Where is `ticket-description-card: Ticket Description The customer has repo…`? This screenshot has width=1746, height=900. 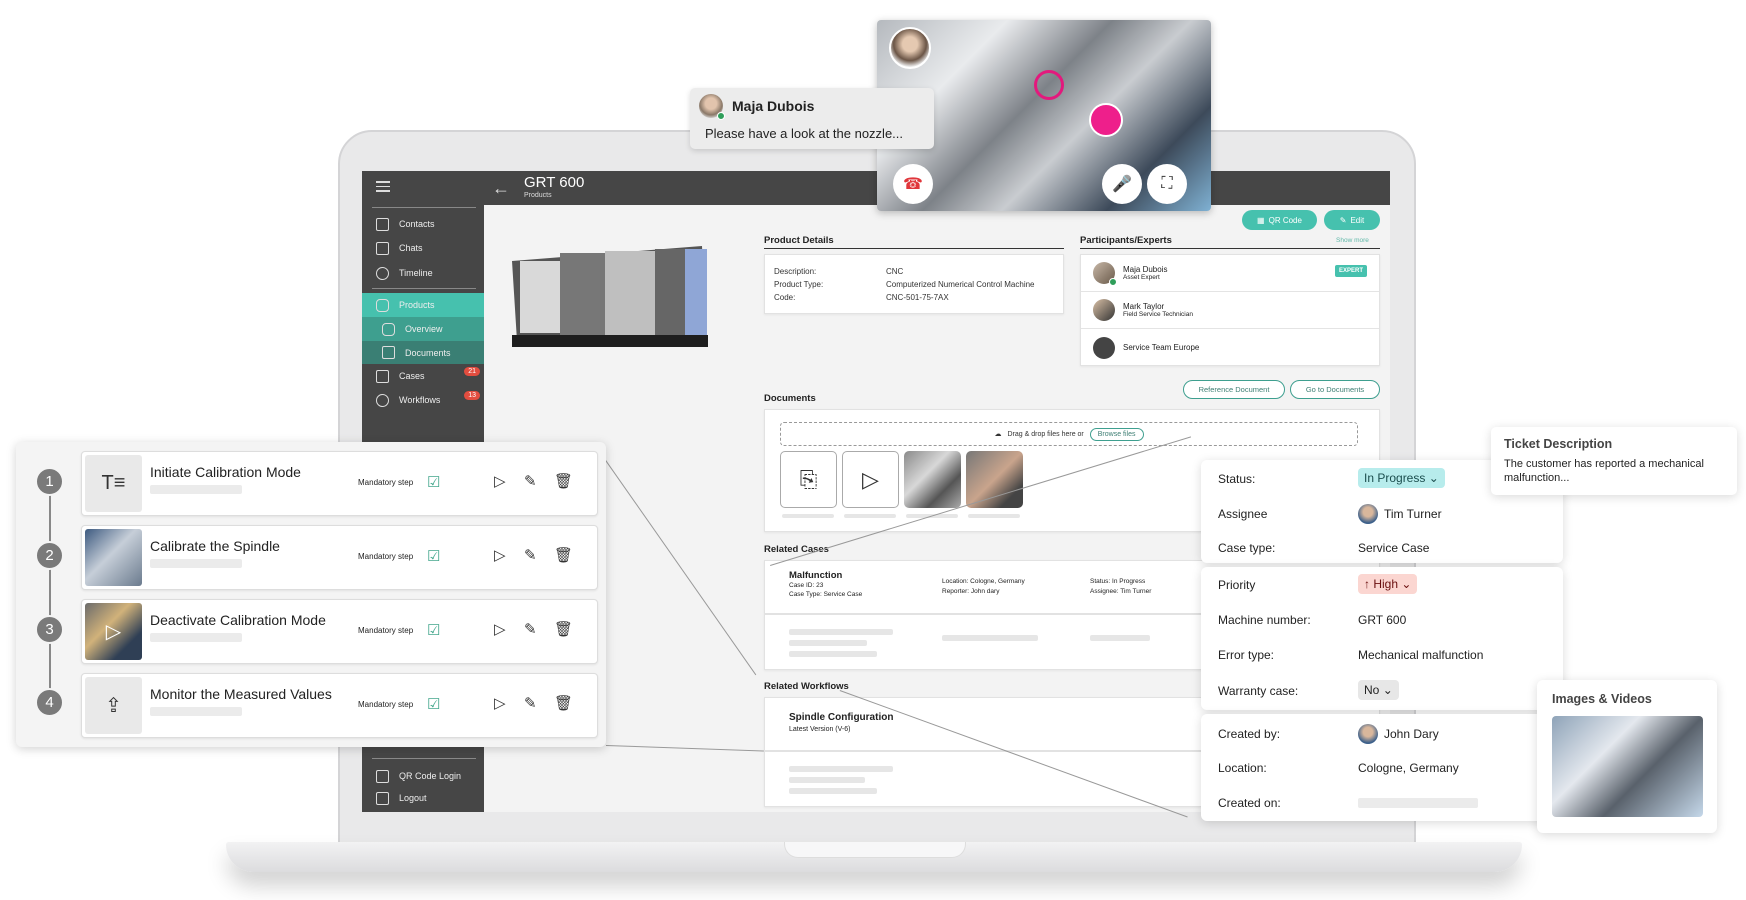
ticket-description-card: Ticket Description The customer has repo… is located at coordinates (1614, 461).